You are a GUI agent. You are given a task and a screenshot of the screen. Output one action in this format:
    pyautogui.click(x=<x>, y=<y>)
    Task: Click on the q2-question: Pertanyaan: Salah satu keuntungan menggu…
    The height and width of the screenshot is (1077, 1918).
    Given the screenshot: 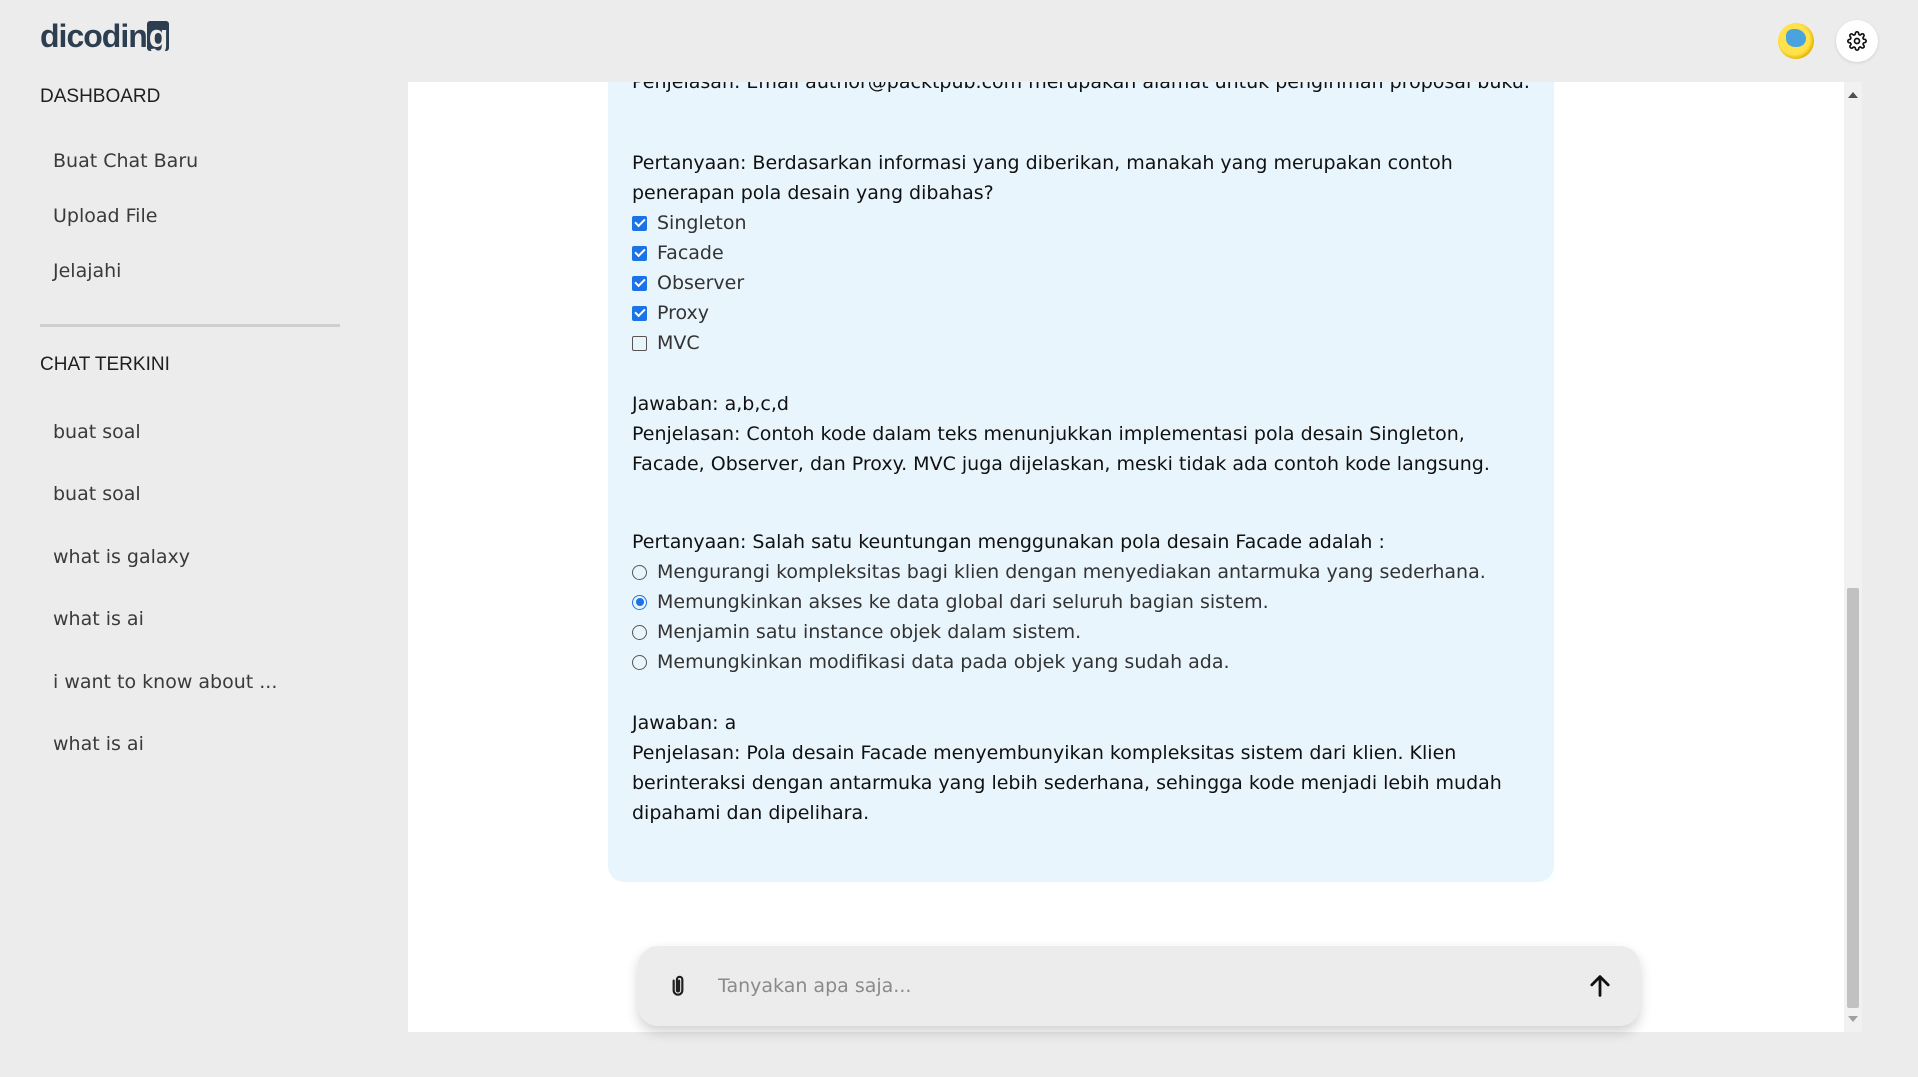 What is the action you would take?
    pyautogui.click(x=1008, y=542)
    